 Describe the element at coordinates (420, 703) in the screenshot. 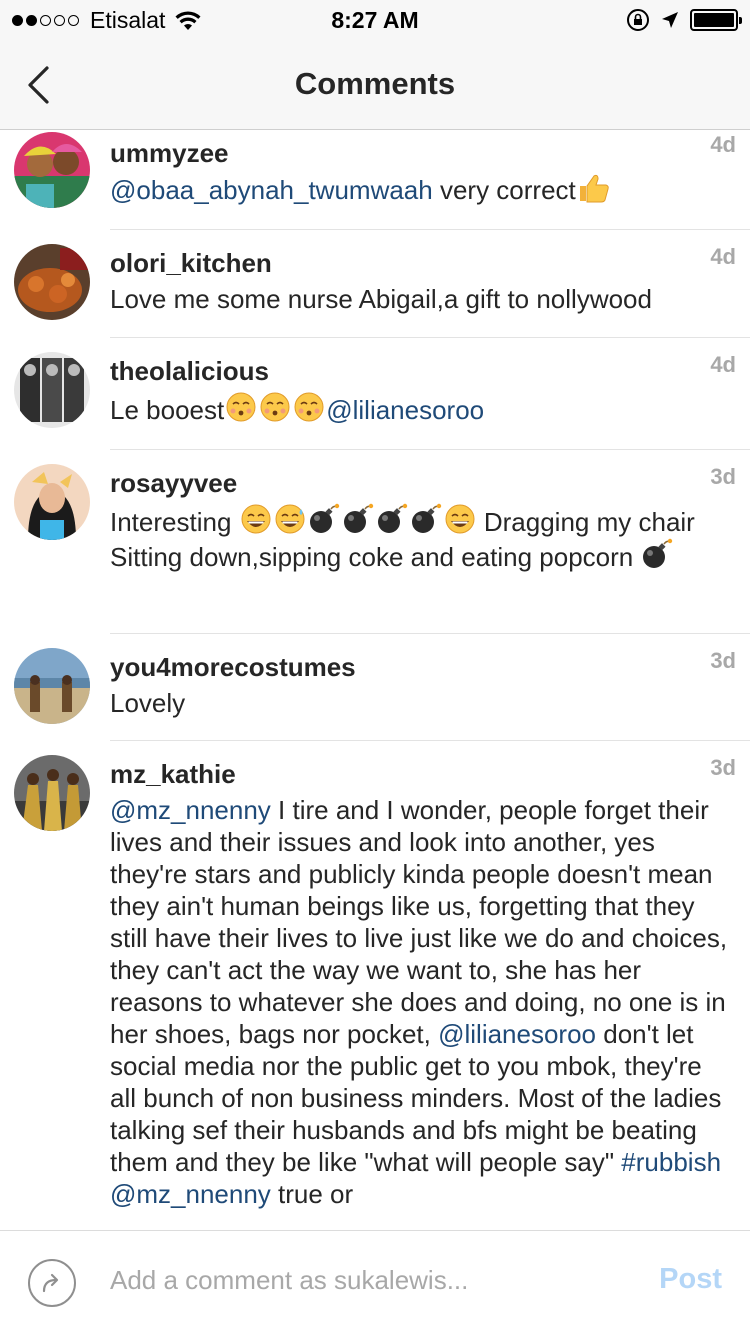

I see `comment-text: Lovely` at that location.